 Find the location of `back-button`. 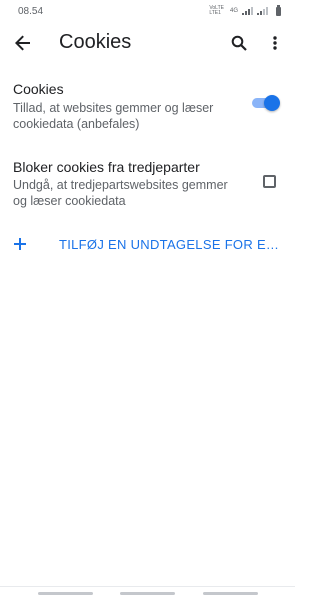

back-button is located at coordinates (23, 43).